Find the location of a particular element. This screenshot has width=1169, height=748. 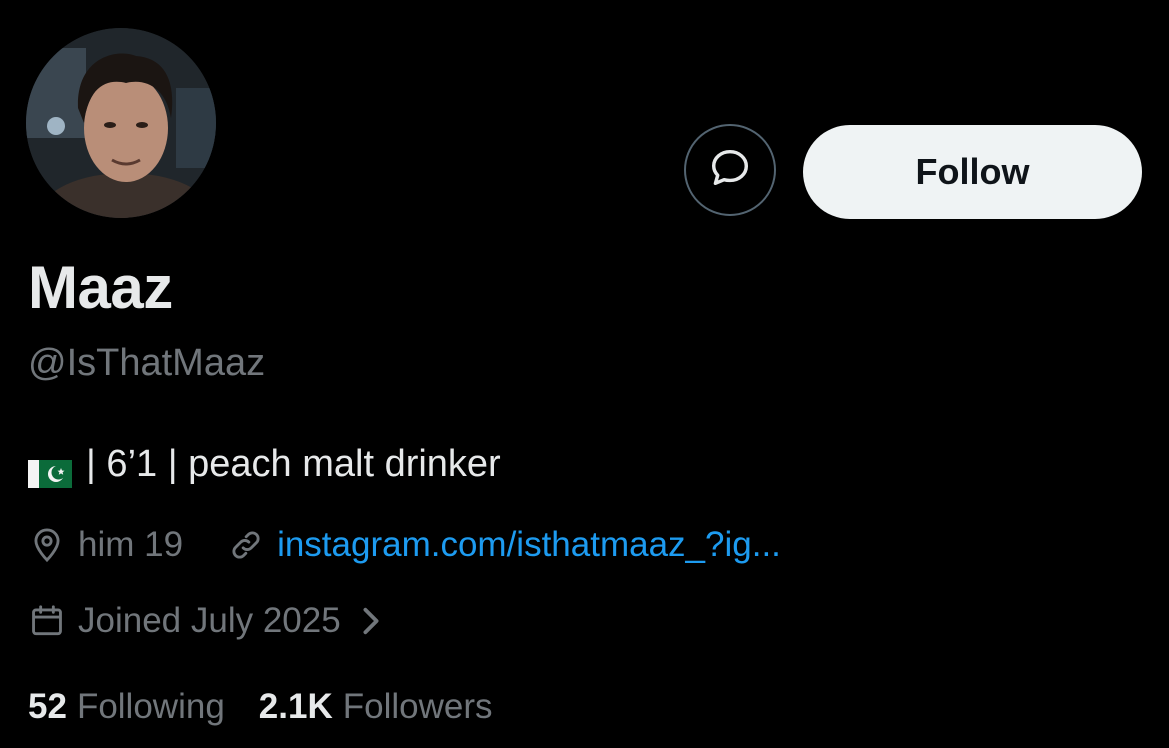

follow-button: Follow is located at coordinates (972, 172).